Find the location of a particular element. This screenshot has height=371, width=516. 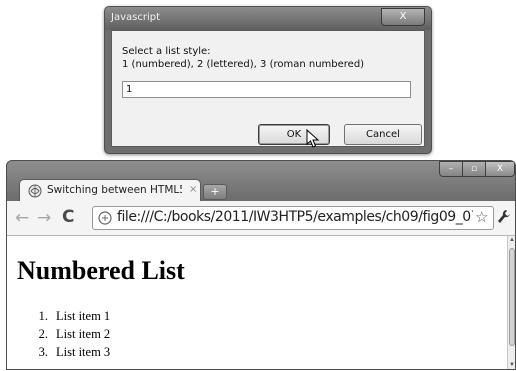

scrollbar-thumb is located at coordinates (512, 297).